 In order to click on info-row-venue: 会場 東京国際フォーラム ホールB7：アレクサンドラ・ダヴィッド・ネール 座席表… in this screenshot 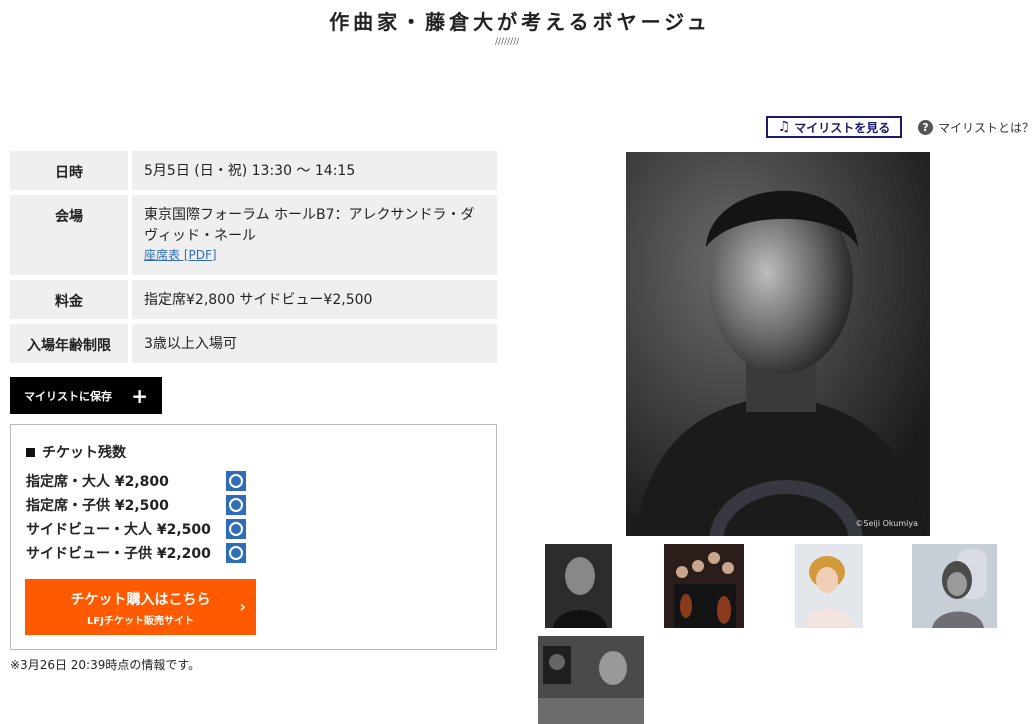, I will do `click(253, 235)`.